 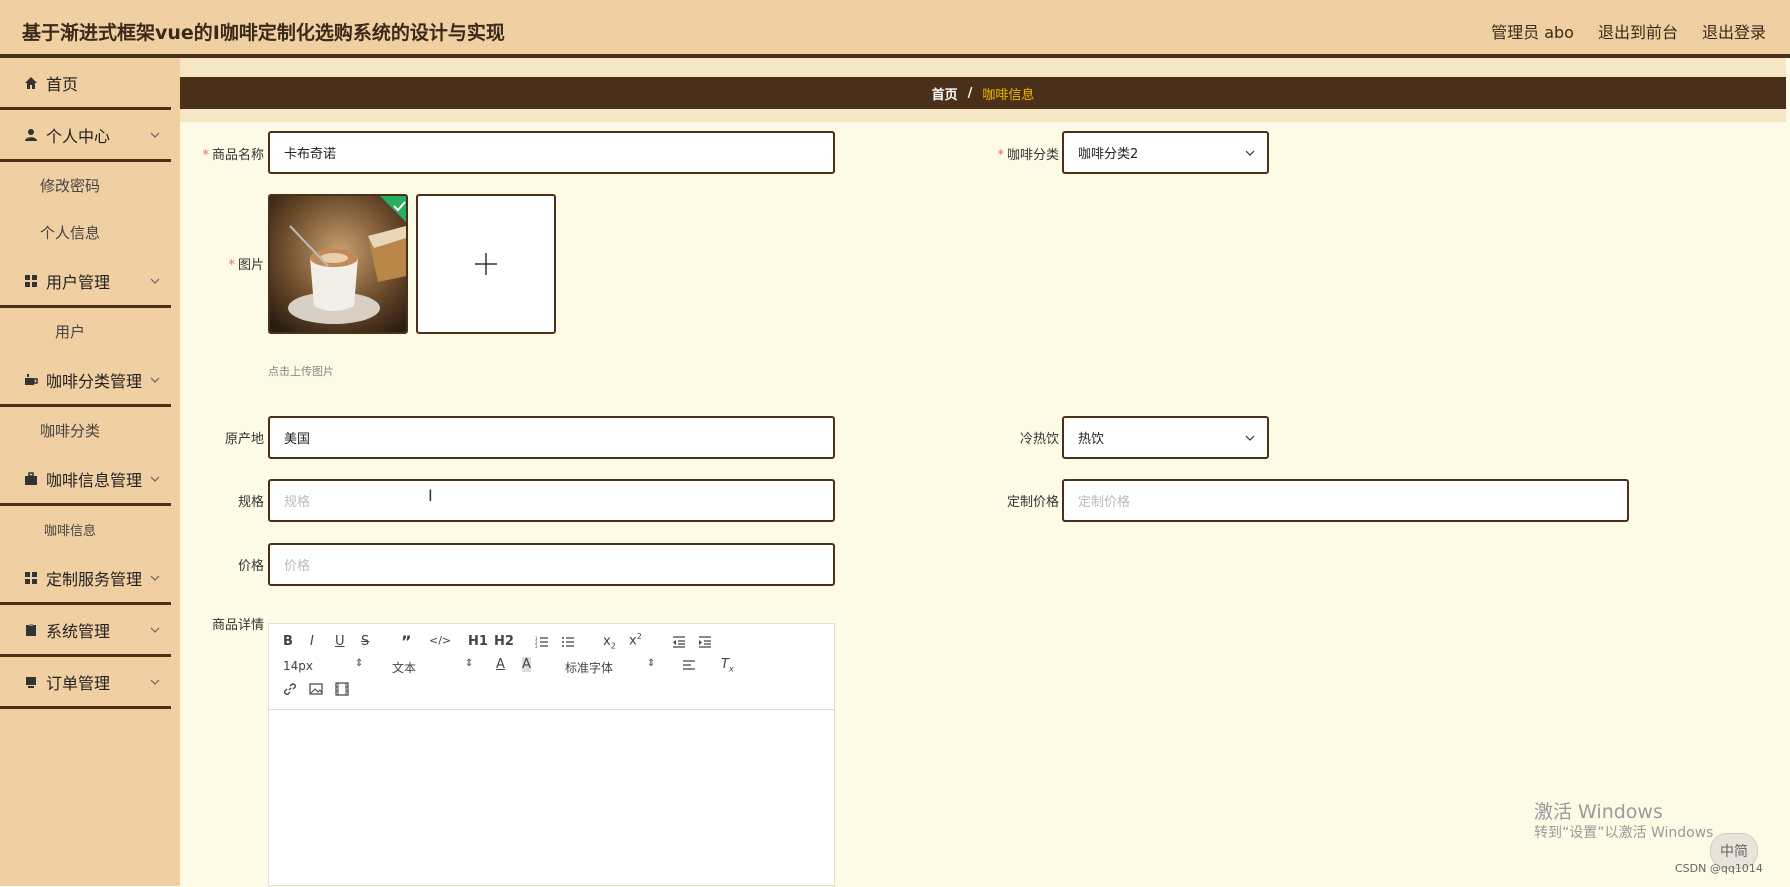 What do you see at coordinates (689, 666) in the screenshot?
I see `align-icon` at bounding box center [689, 666].